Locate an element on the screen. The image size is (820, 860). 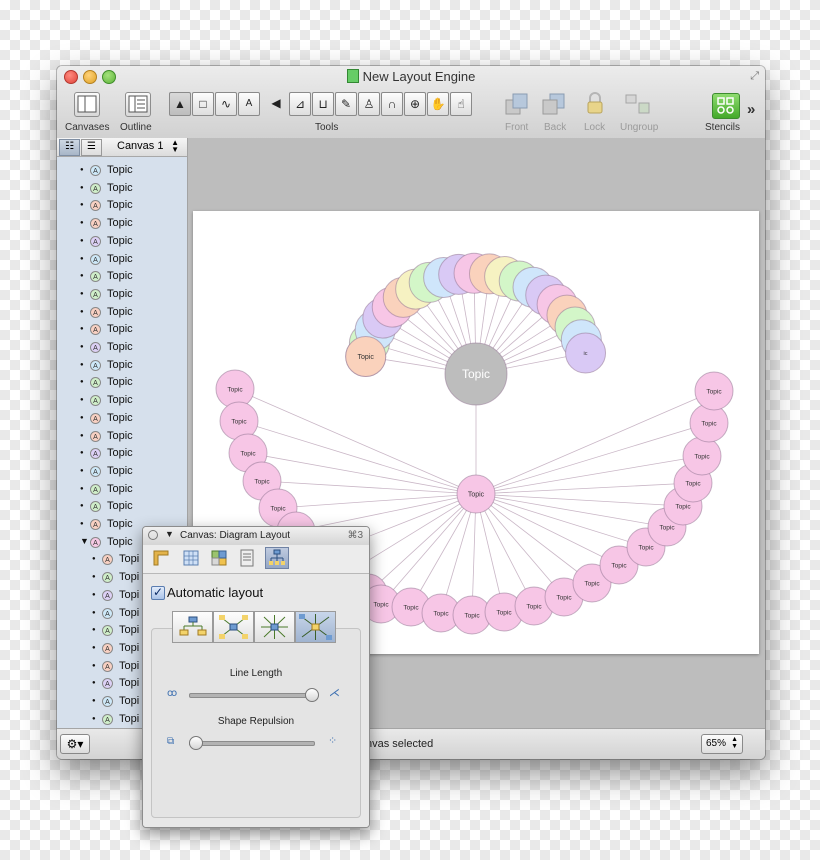
zoom-select: 65% ▲ ▼ is located at coordinates (722, 744).